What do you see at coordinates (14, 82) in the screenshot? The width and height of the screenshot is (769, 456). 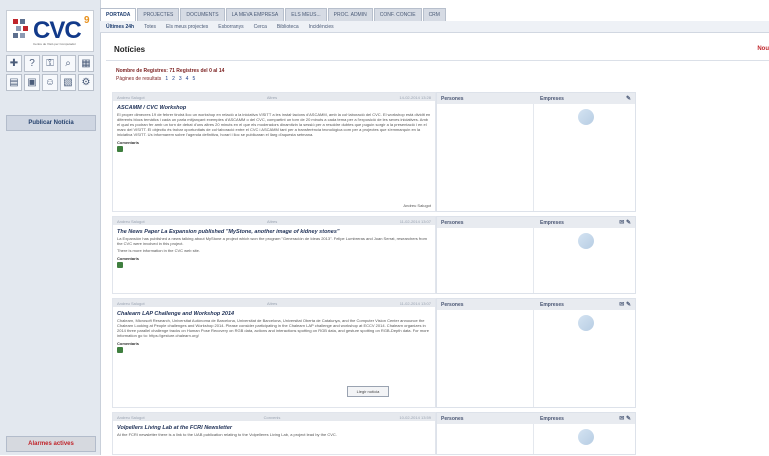 I see `grid-icon: ▤` at bounding box center [14, 82].